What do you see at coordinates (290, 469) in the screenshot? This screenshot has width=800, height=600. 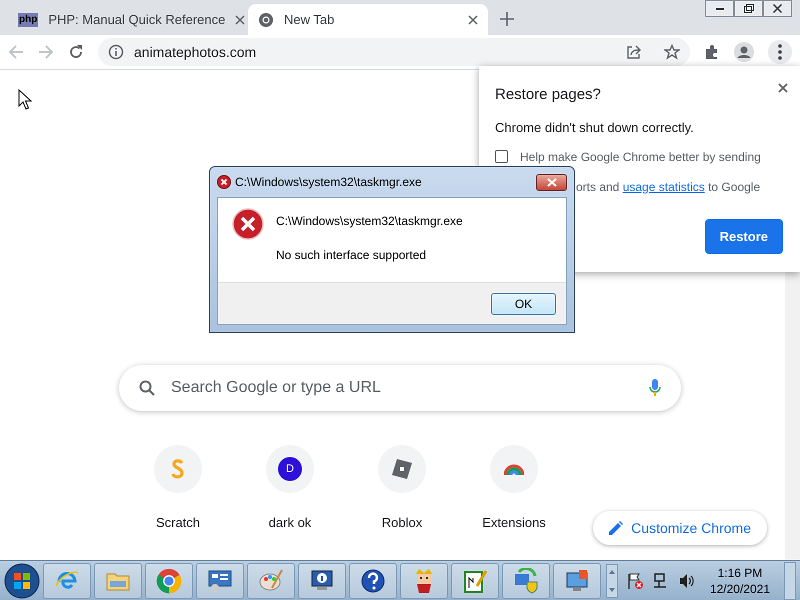 I see `letter-avatar-icon: D` at bounding box center [290, 469].